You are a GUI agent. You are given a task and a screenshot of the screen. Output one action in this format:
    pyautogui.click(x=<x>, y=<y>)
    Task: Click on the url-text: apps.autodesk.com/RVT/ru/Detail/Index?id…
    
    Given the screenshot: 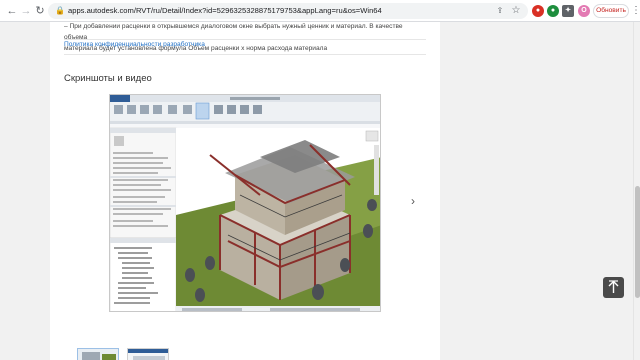 What is the action you would take?
    pyautogui.click(x=225, y=11)
    